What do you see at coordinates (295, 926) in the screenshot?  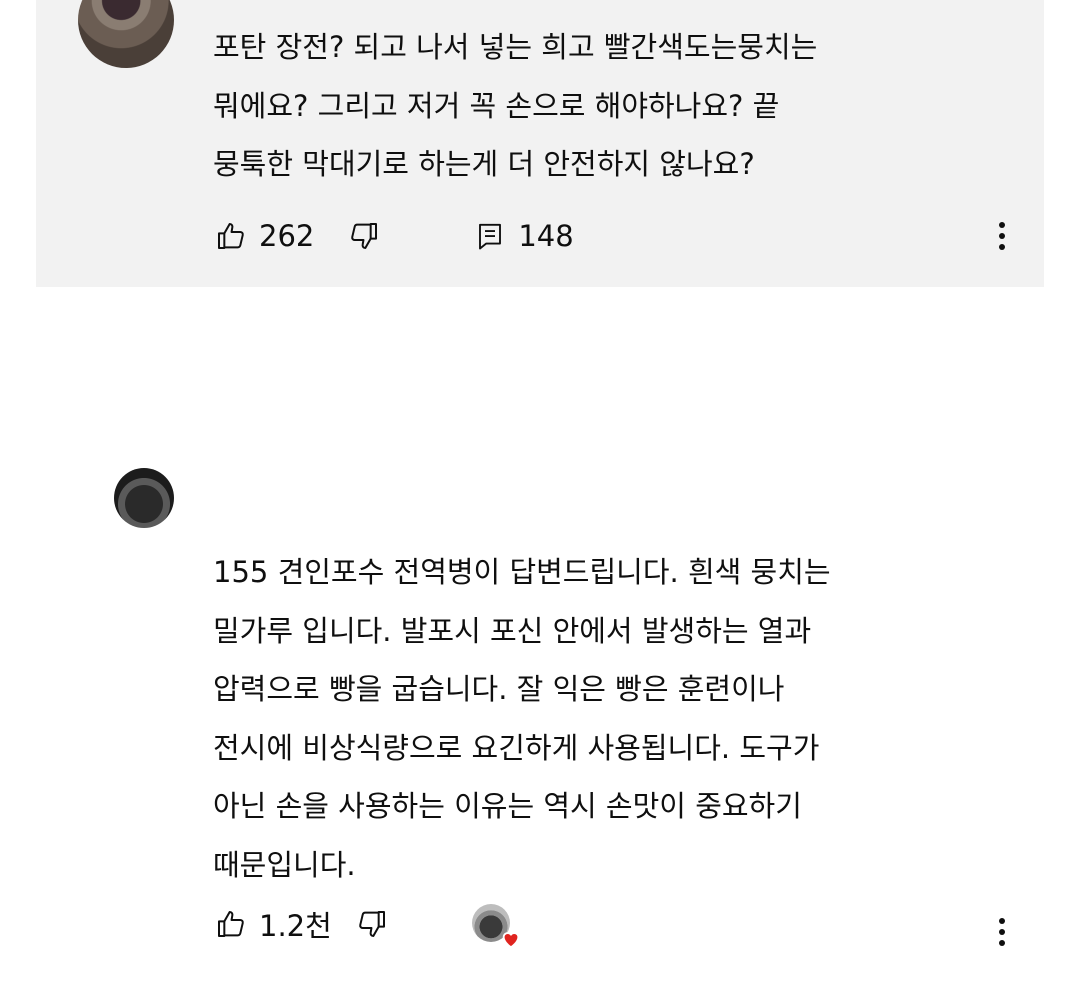 I see `like-count: 1.2천` at bounding box center [295, 926].